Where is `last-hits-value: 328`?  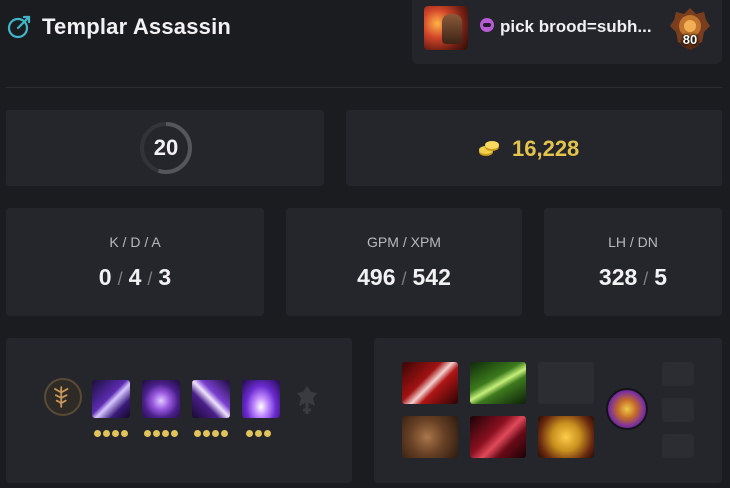 last-hits-value: 328 is located at coordinates (618, 277).